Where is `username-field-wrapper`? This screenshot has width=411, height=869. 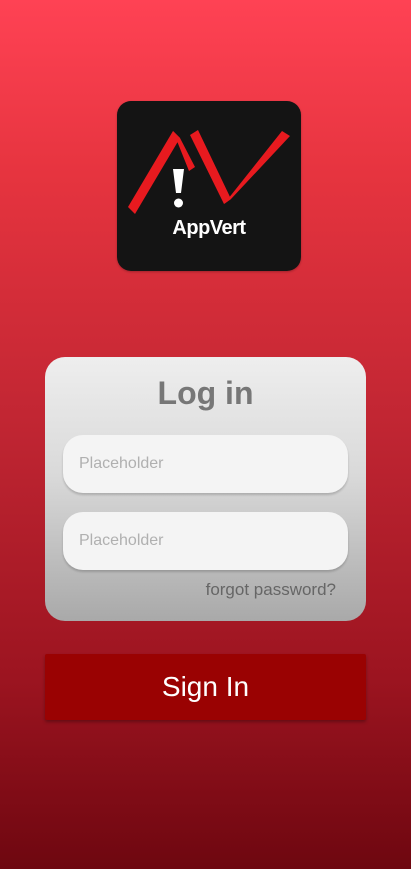 username-field-wrapper is located at coordinates (205, 464).